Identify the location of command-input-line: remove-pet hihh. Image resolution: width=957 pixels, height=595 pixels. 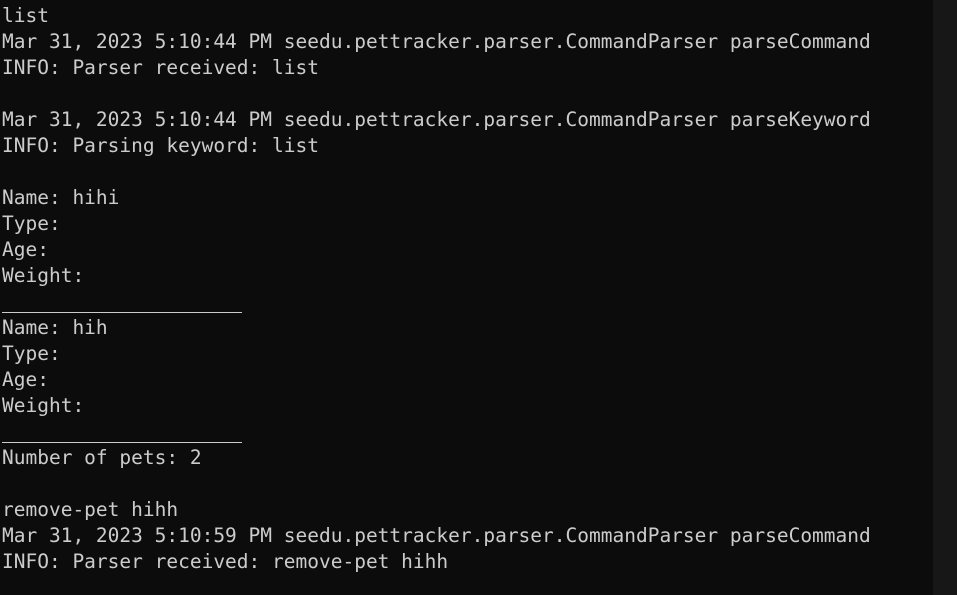
(90, 509).